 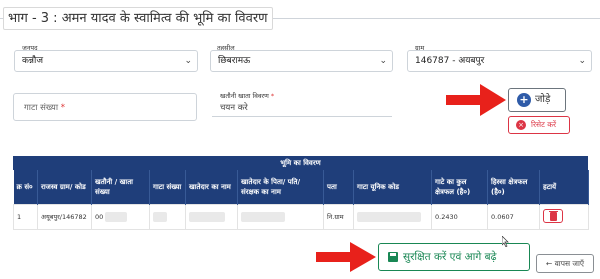 I want to click on add-button: + जोड़े, so click(x=537, y=100).